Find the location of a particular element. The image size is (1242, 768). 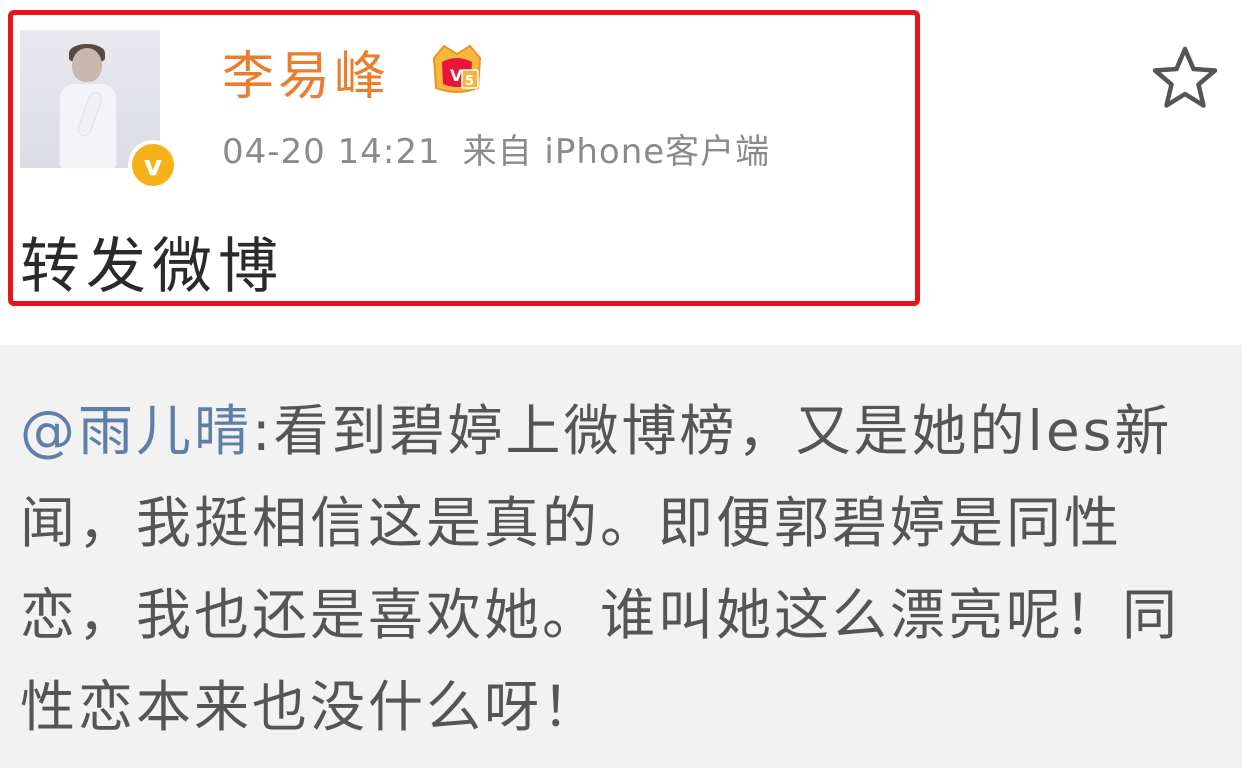

vip-crown-icon: V 5 is located at coordinates (457, 68).